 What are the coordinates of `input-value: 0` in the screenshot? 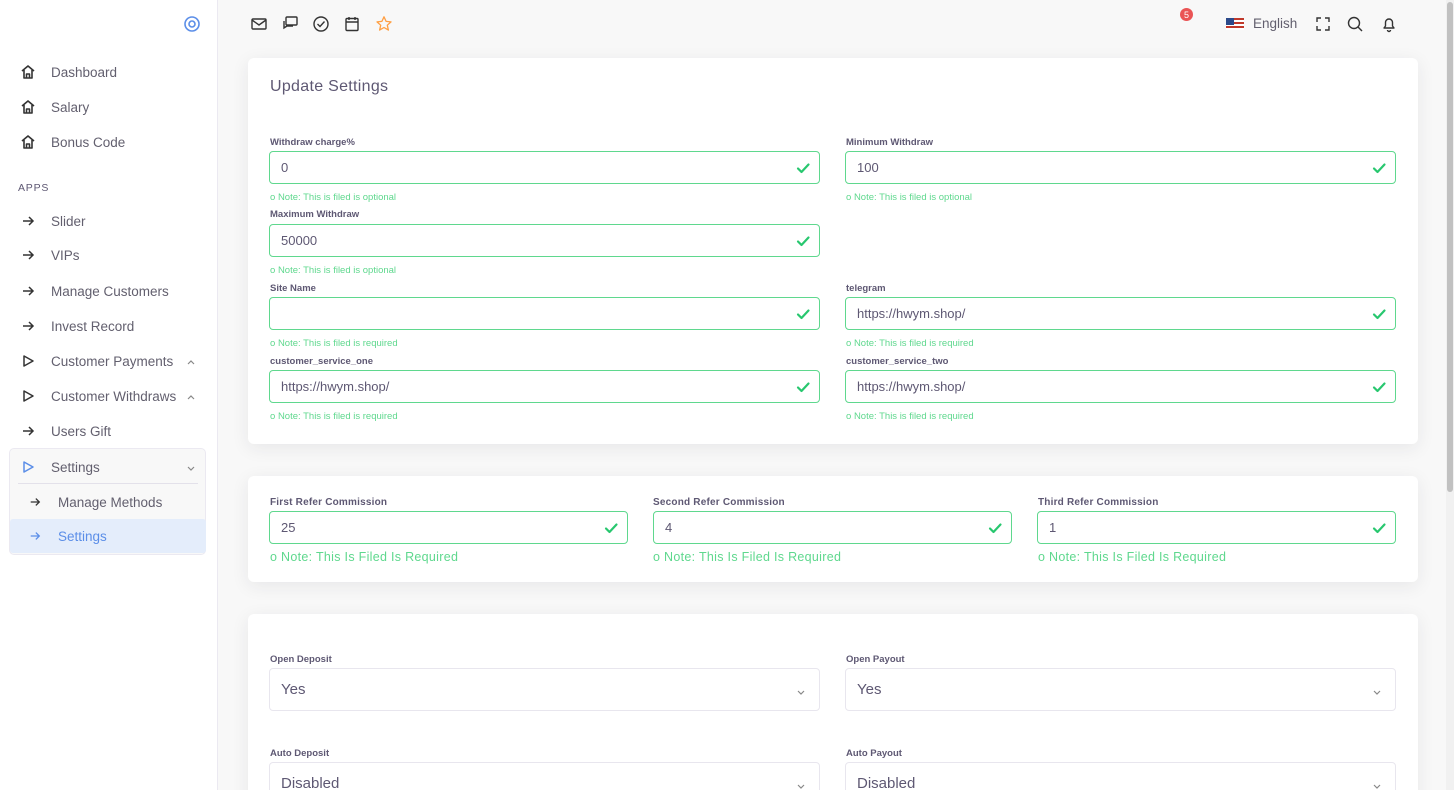 It's located at (285, 167).